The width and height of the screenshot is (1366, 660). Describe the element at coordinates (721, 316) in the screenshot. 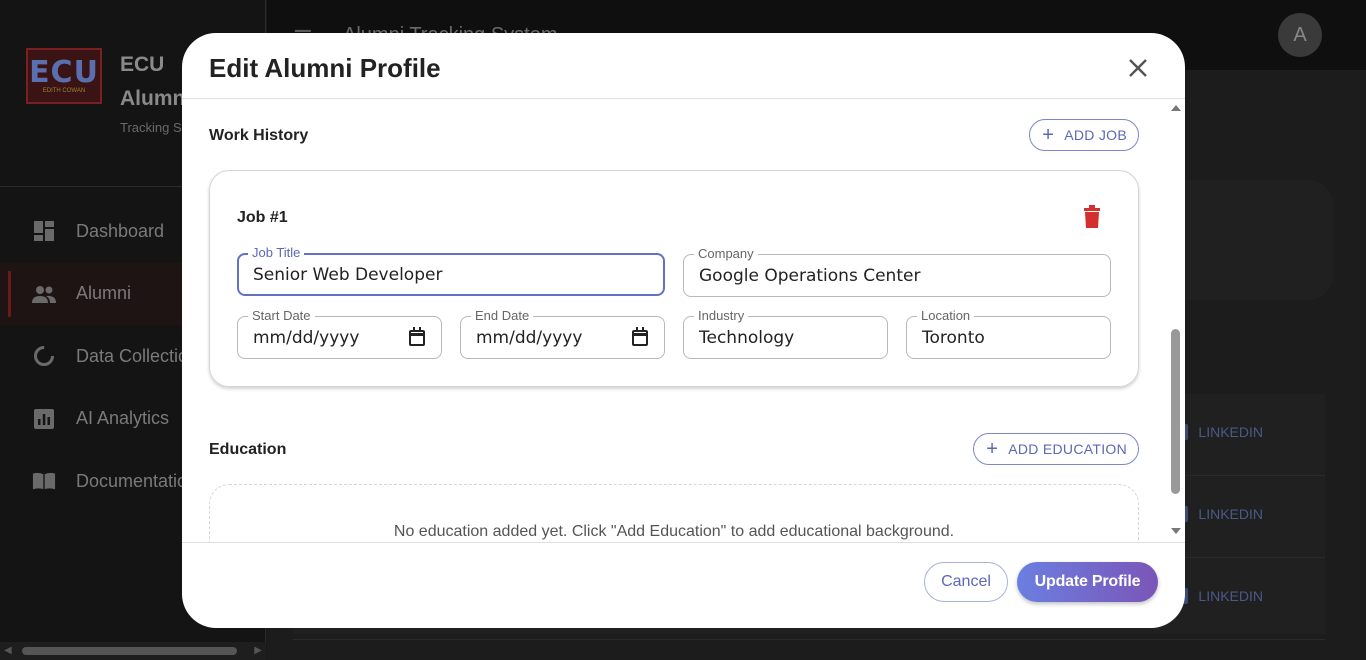

I see `industry-label: Industry` at that location.